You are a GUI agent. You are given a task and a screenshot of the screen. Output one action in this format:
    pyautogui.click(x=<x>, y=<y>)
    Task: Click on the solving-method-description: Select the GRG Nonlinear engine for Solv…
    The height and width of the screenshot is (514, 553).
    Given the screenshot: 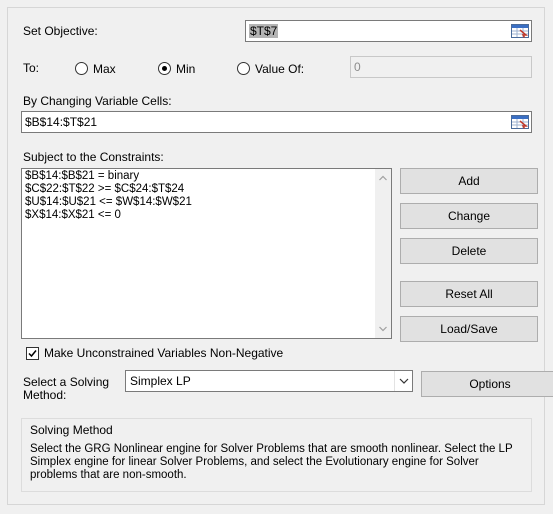 What is the action you would take?
    pyautogui.click(x=271, y=462)
    